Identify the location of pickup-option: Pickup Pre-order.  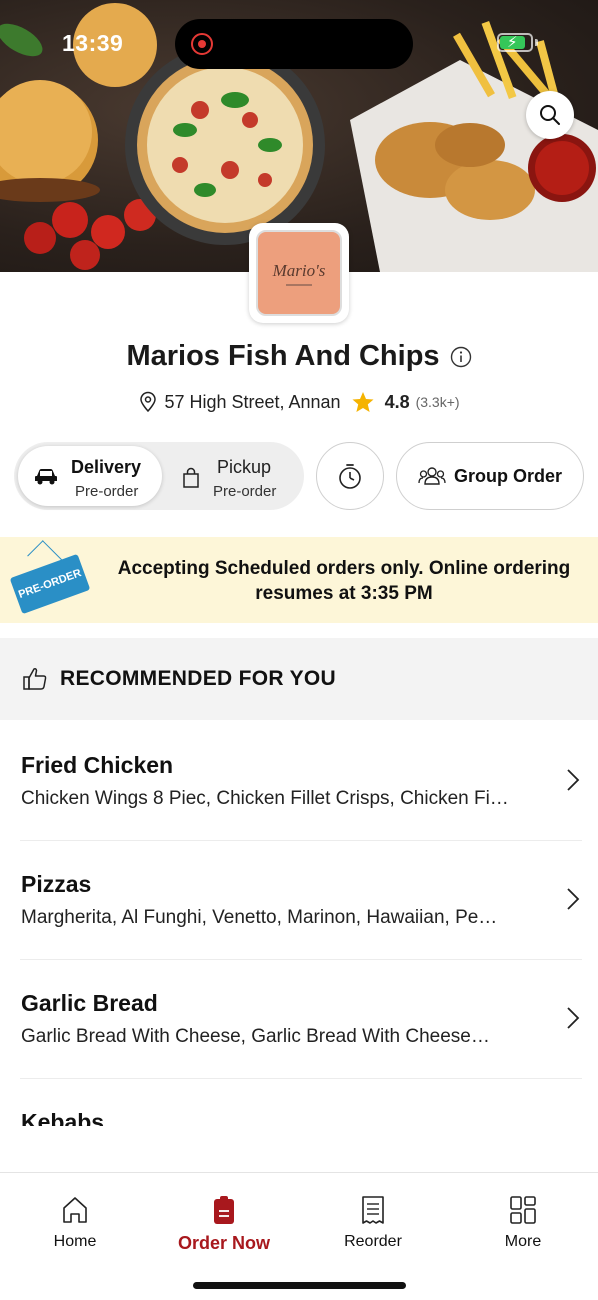
(232, 476).